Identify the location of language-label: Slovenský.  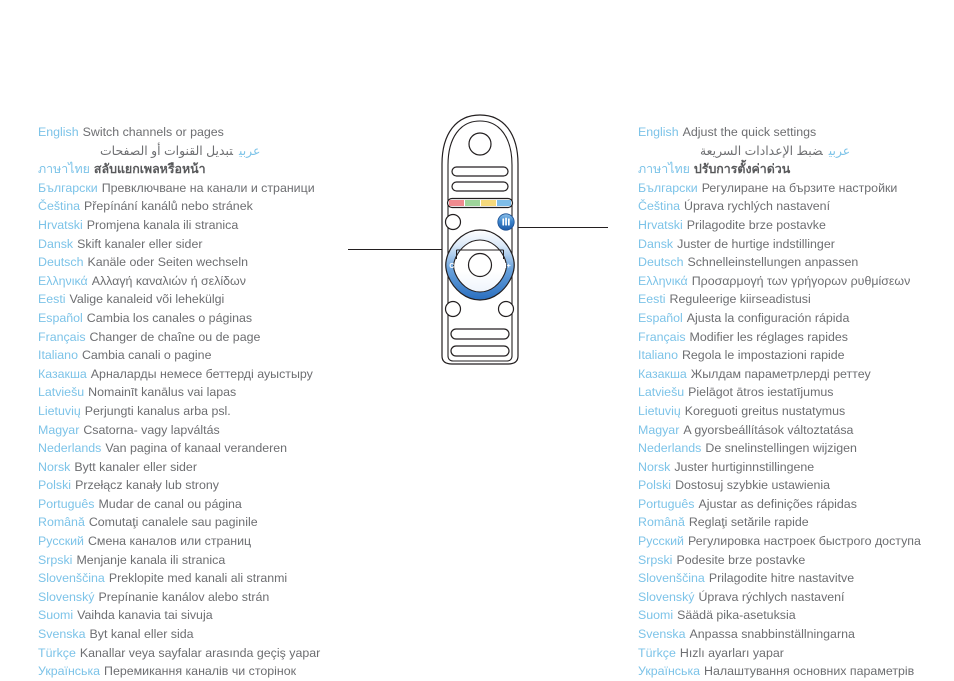
(66, 596).